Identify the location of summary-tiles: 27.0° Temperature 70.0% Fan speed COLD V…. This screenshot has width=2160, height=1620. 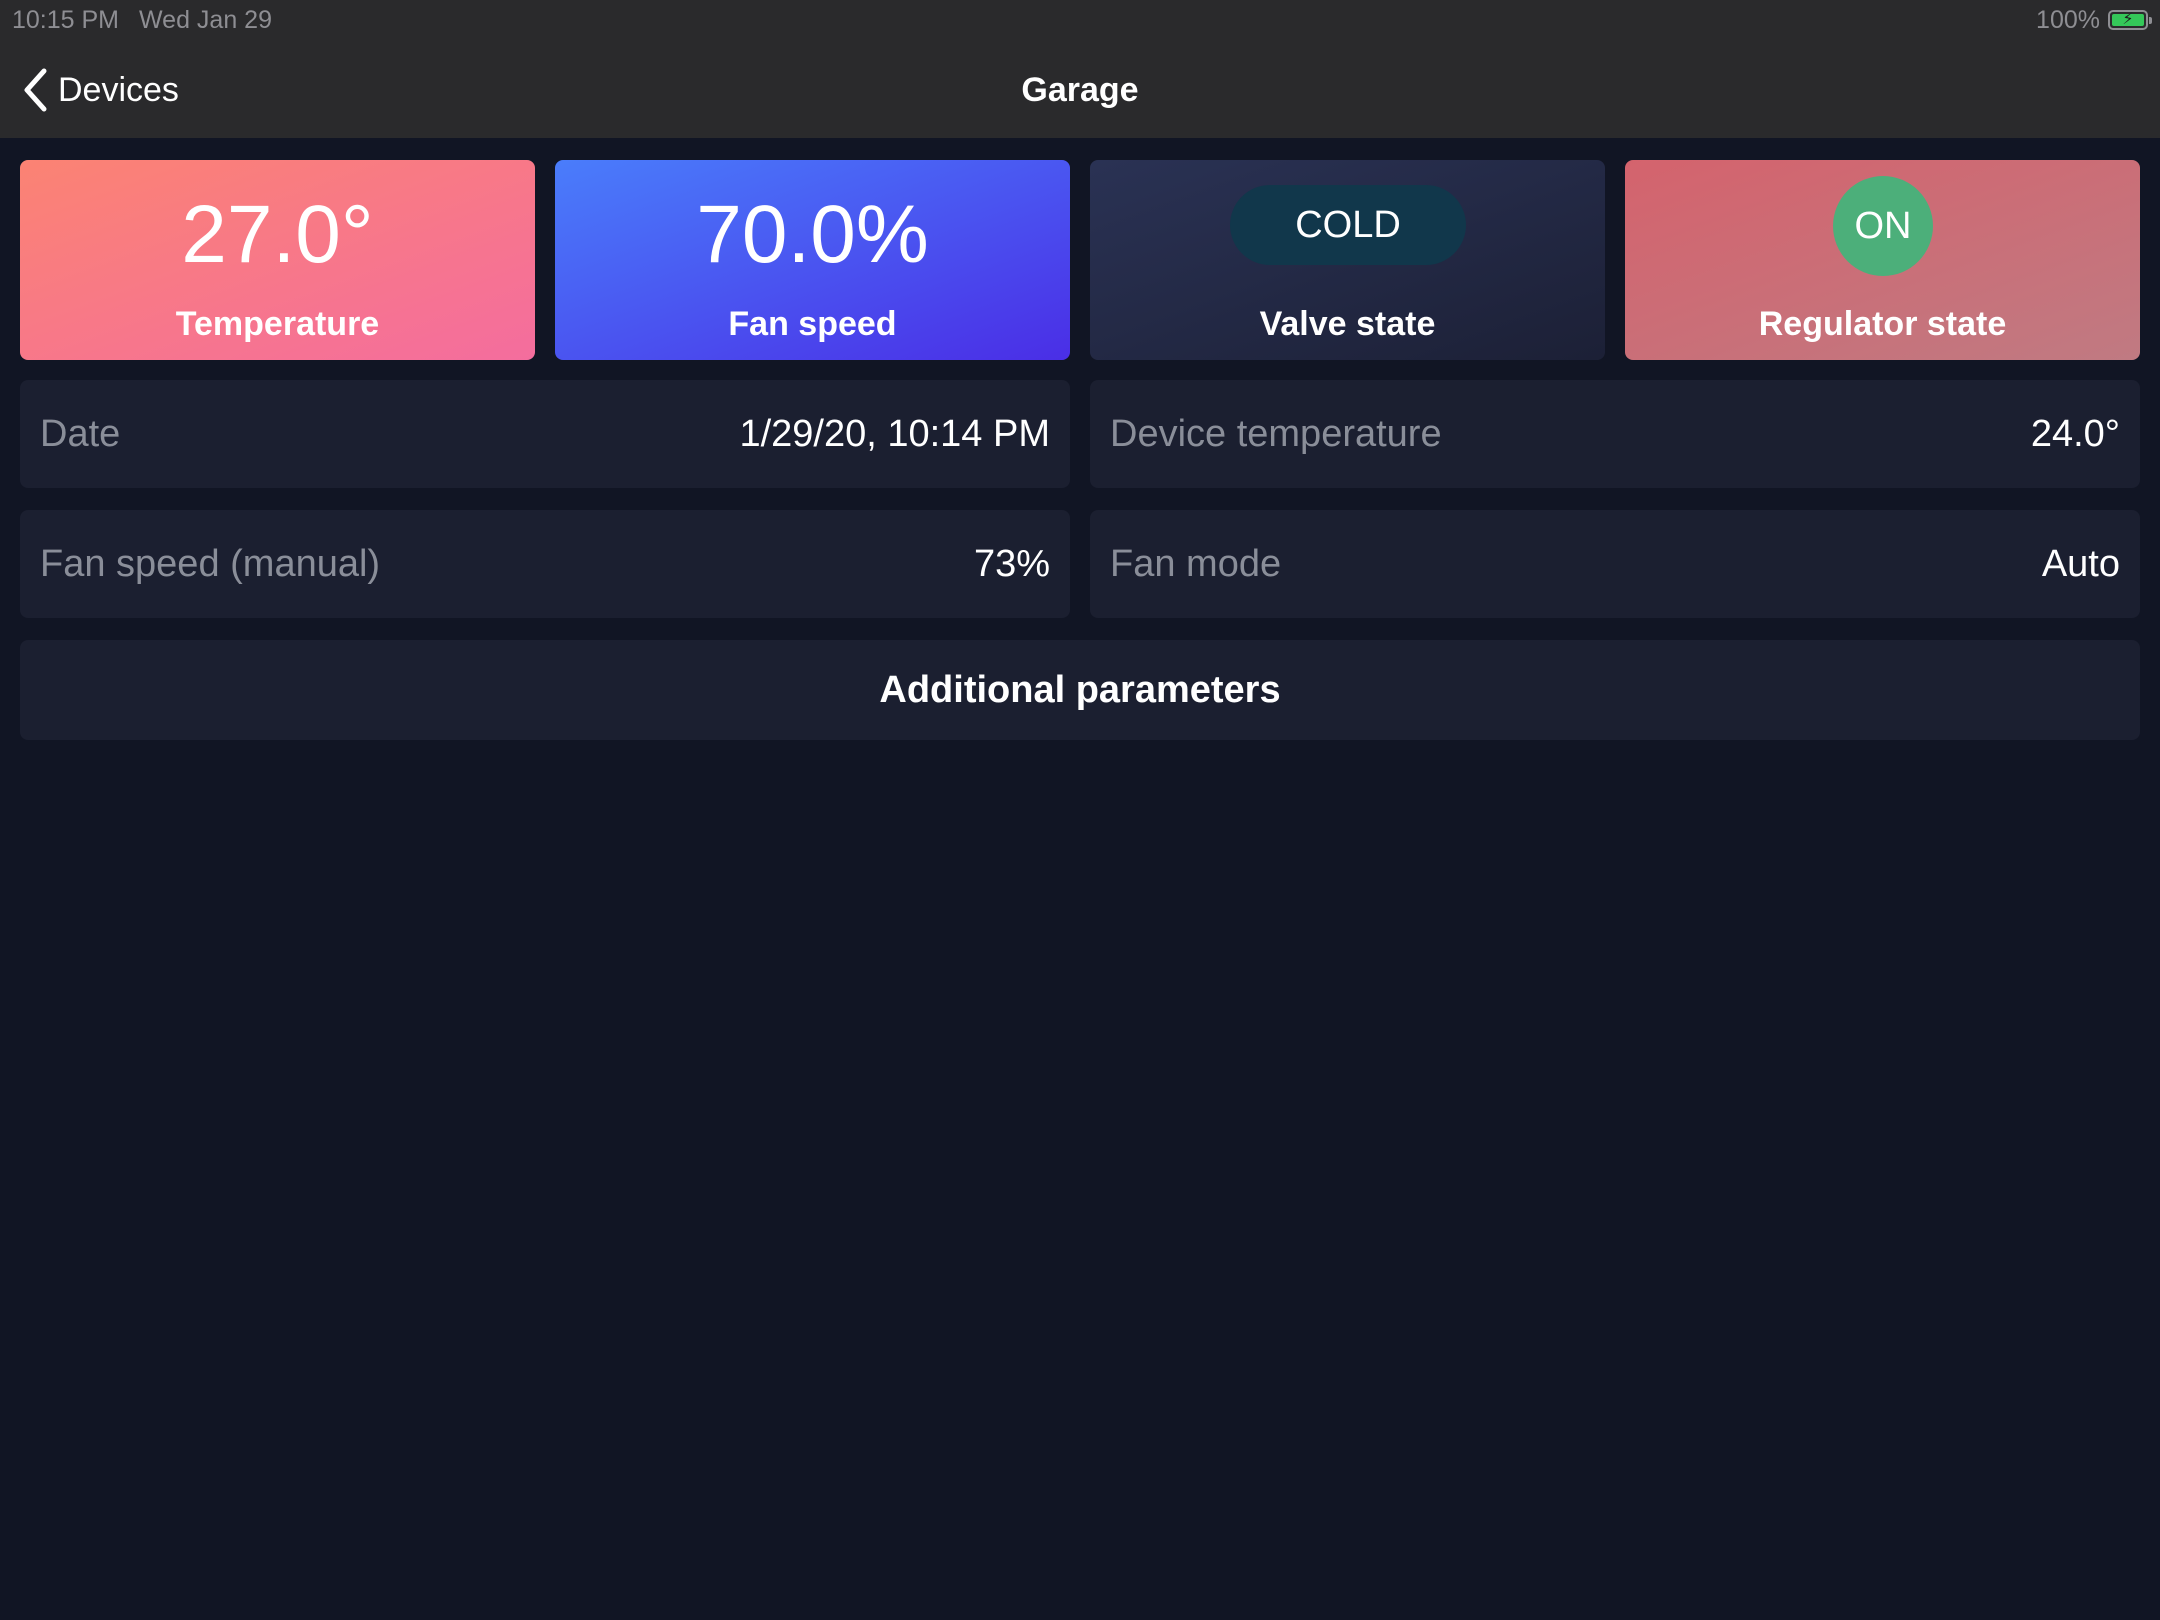
(1080, 260).